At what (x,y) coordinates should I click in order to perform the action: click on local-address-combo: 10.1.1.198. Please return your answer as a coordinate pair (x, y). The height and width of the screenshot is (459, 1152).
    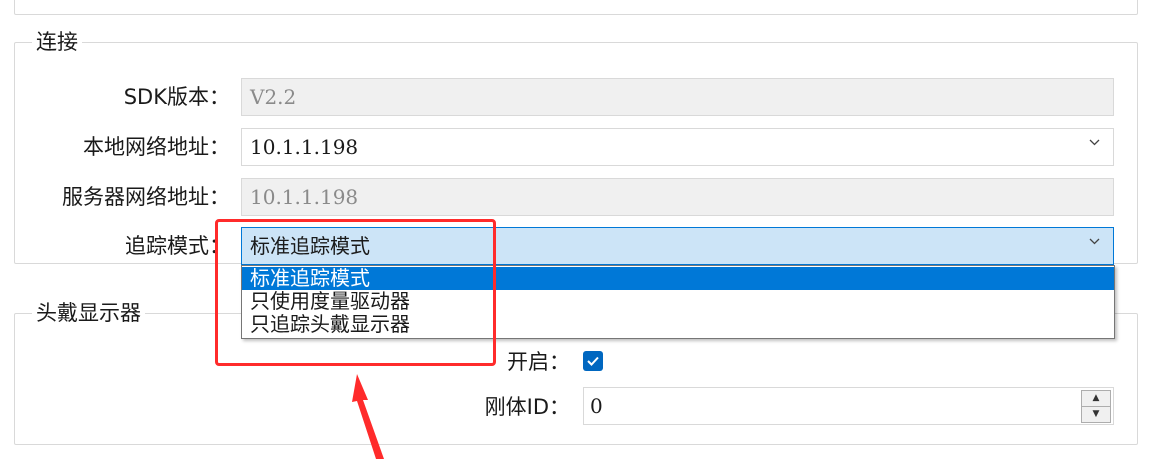
    Looking at the image, I should click on (677, 147).